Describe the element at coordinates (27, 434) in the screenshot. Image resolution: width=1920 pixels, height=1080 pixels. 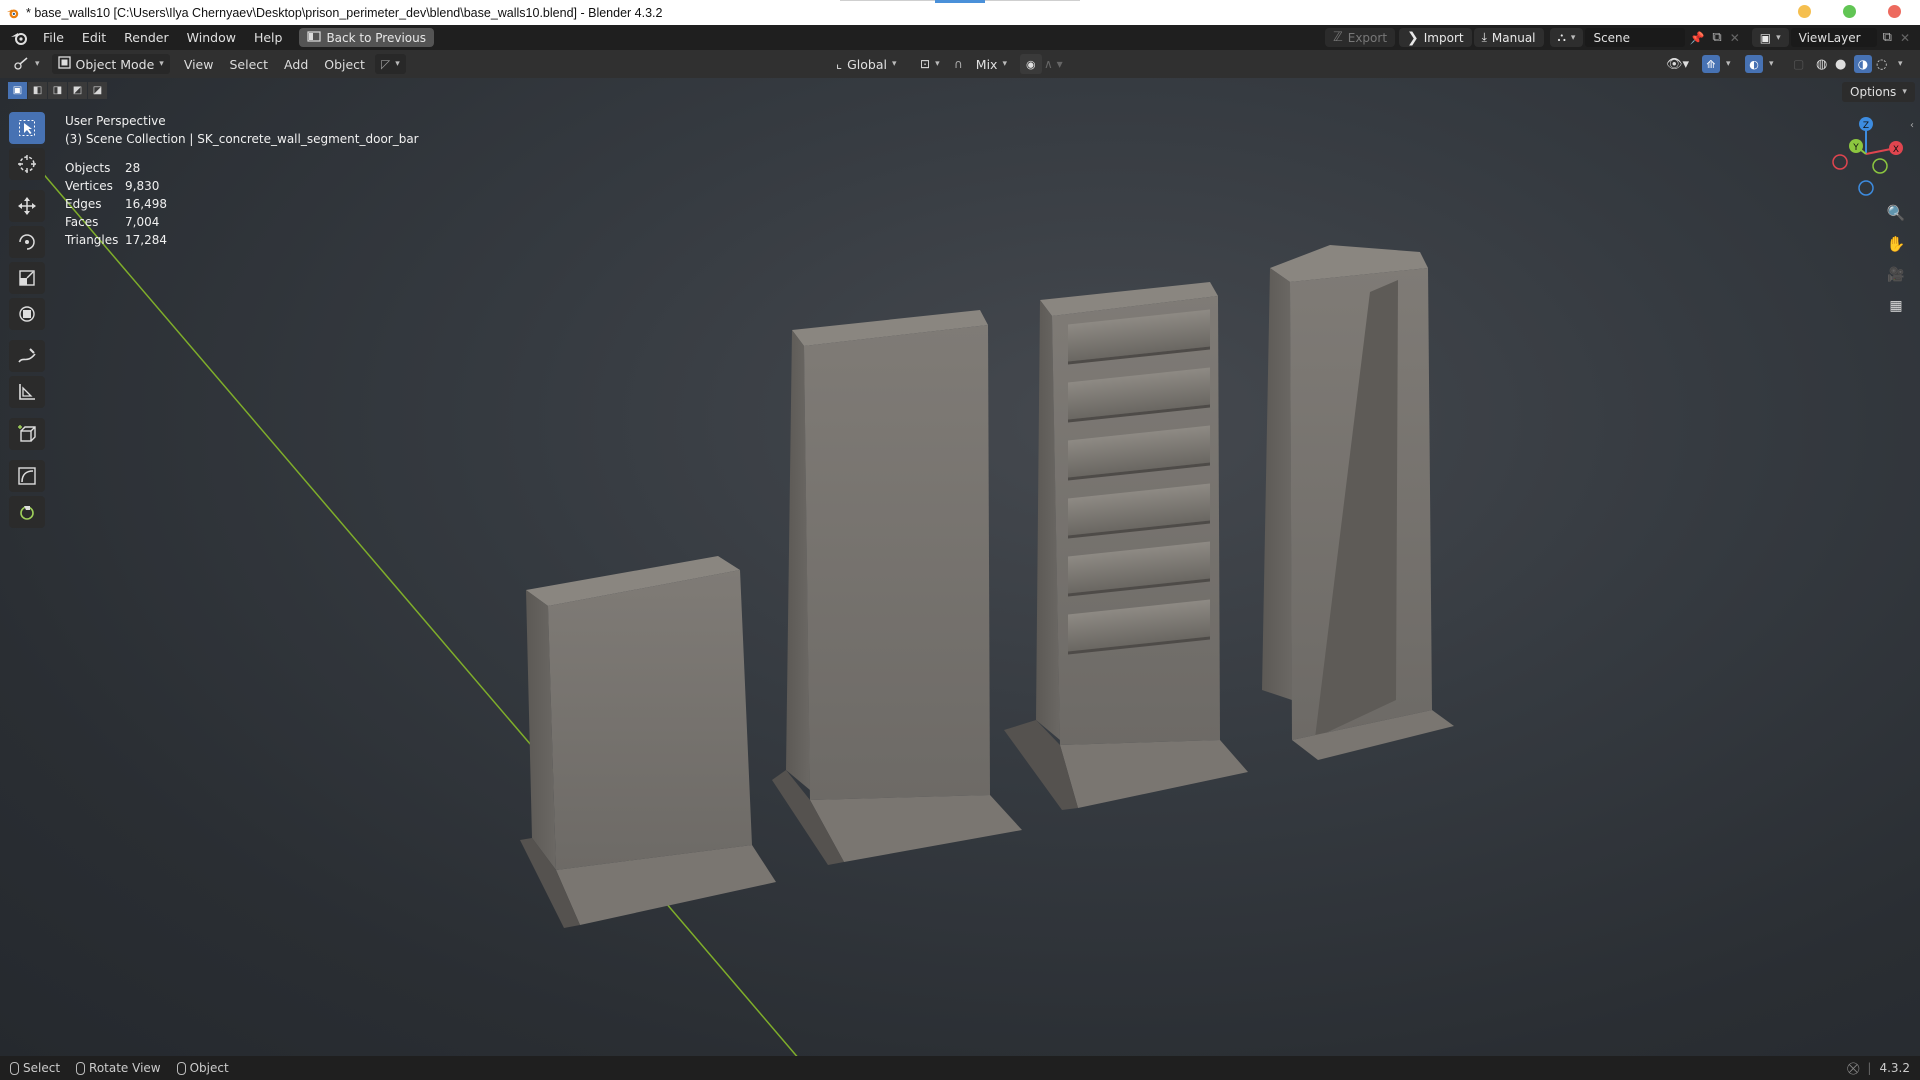
I see `add-cube-tool` at that location.